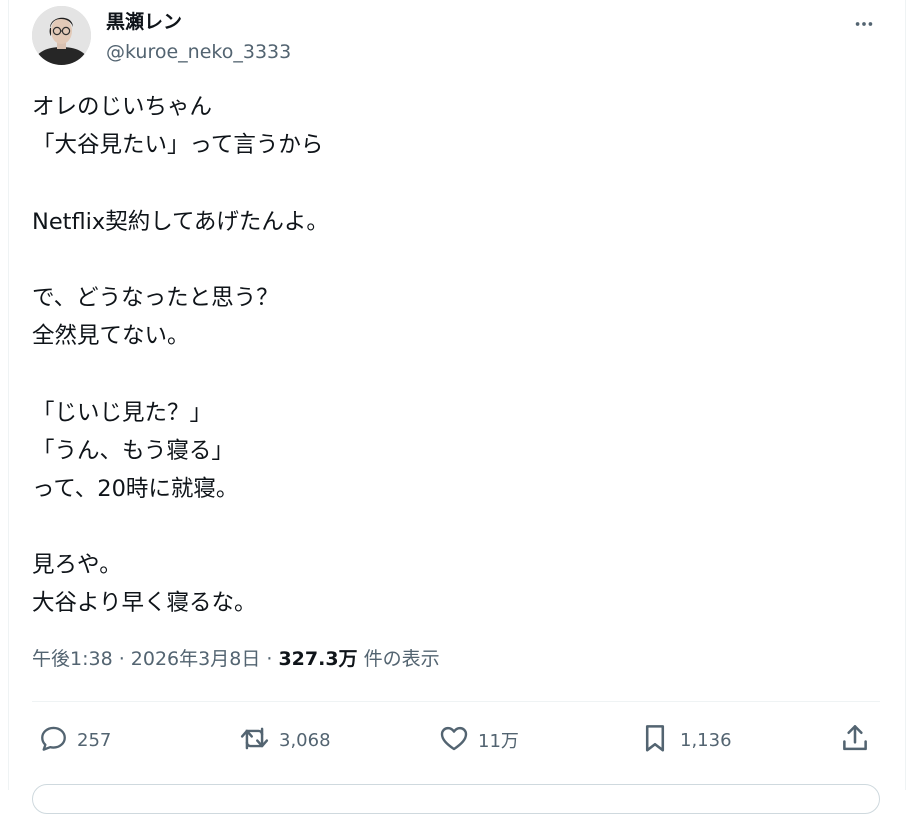  What do you see at coordinates (706, 740) in the screenshot?
I see `bookmark-count: 1,136` at bounding box center [706, 740].